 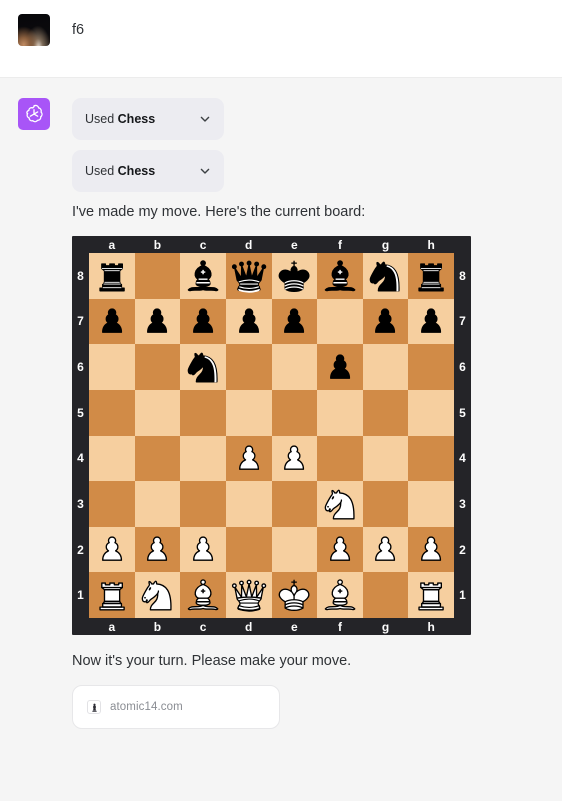 What do you see at coordinates (385, 595) in the screenshot?
I see `square-g1` at bounding box center [385, 595].